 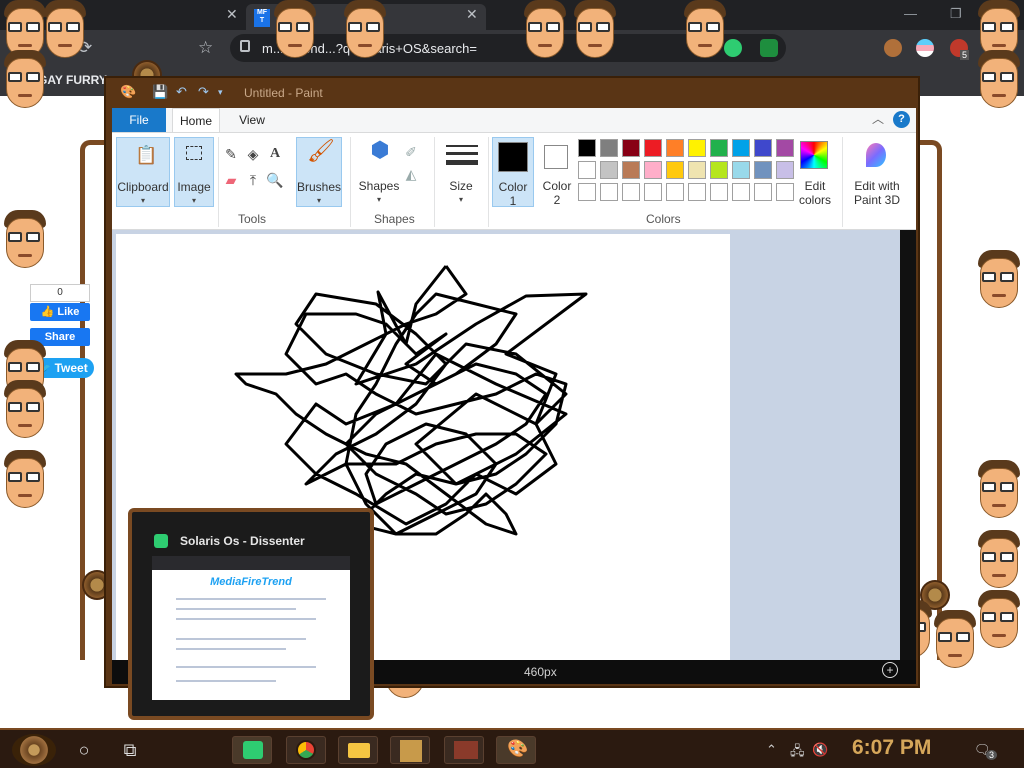 What do you see at coordinates (464, 750) in the screenshot?
I see `taskbar-app2` at bounding box center [464, 750].